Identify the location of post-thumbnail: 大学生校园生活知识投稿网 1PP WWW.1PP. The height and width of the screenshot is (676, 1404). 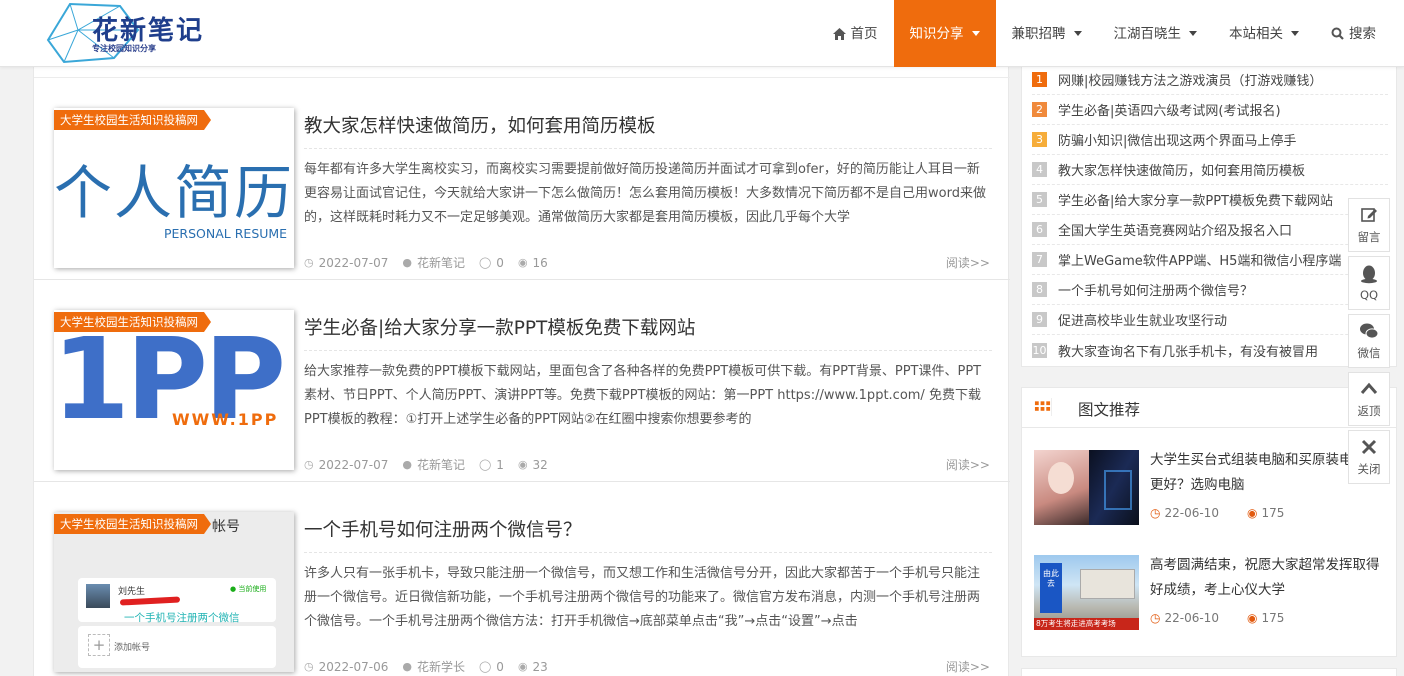
(174, 390).